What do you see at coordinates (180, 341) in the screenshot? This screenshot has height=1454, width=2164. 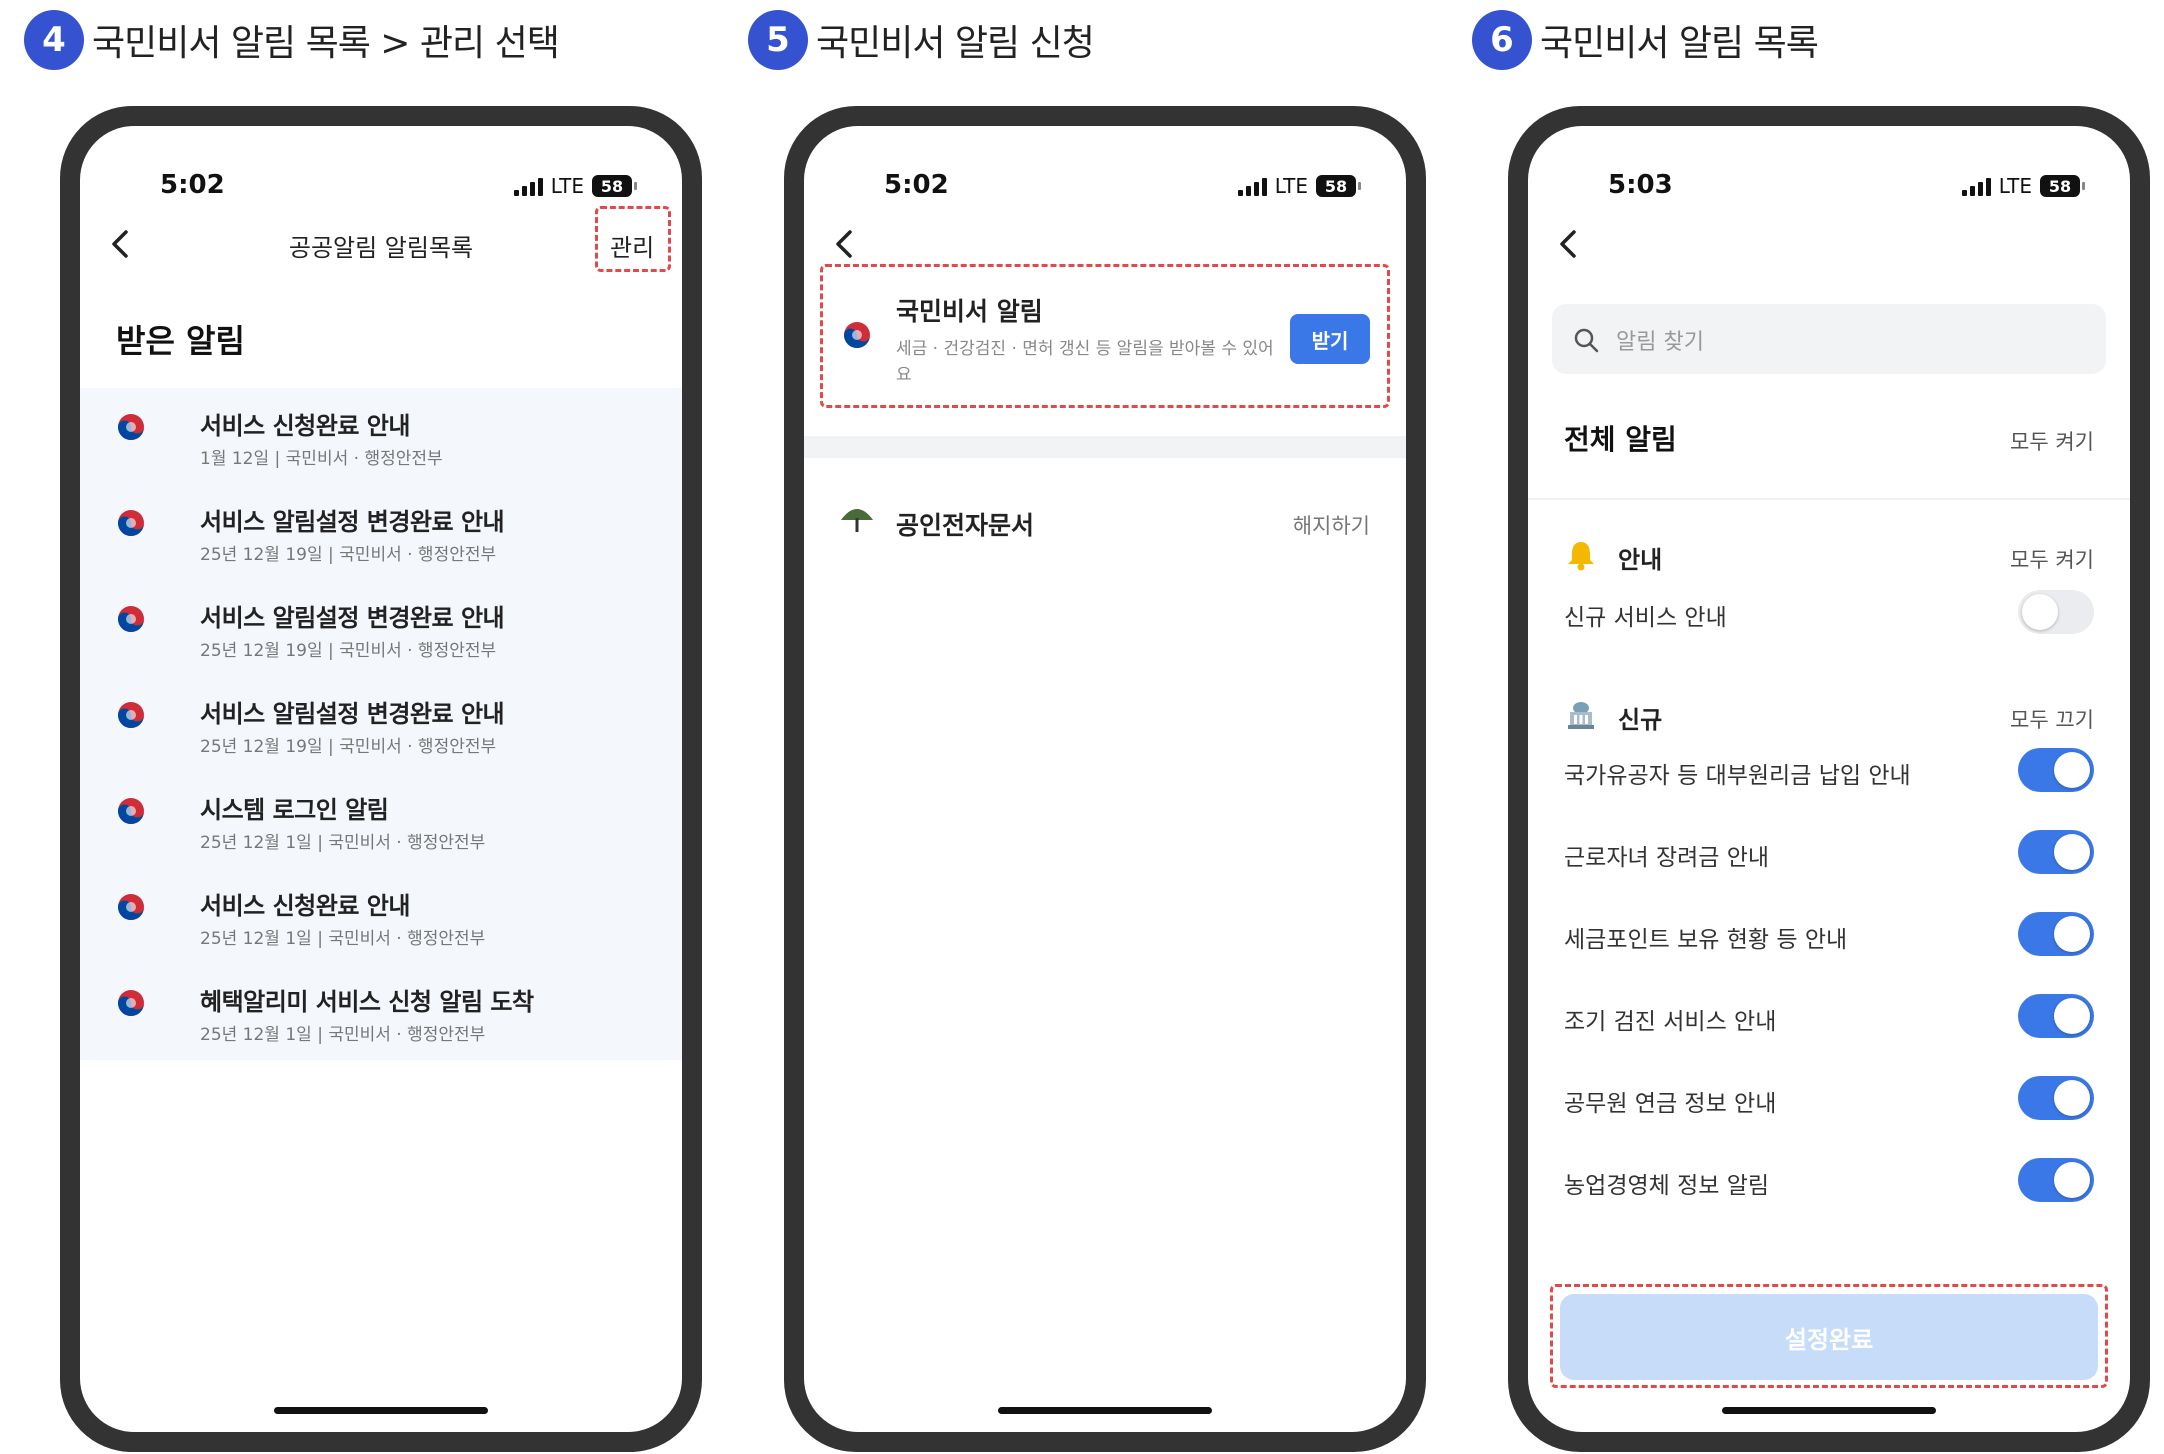 I see `section-title: 받은 알림` at bounding box center [180, 341].